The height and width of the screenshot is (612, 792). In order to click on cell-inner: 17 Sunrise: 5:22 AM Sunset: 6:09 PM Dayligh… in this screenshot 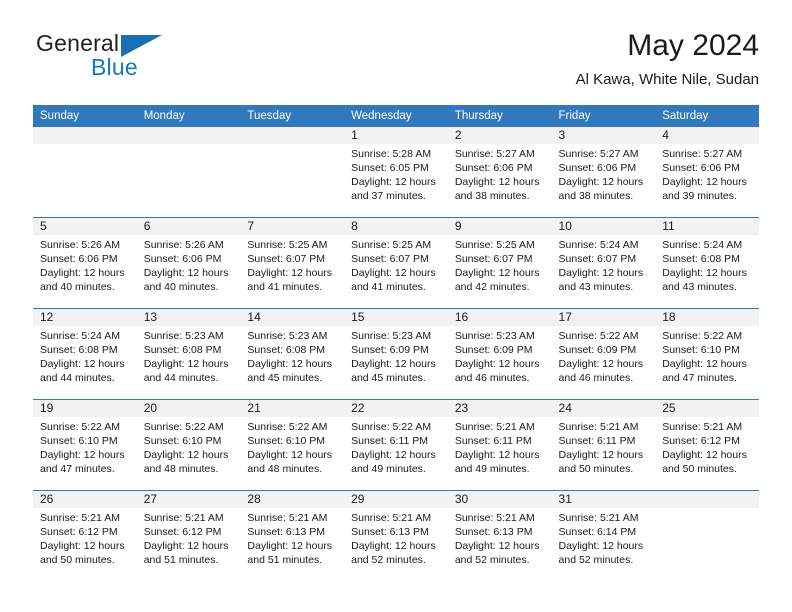, I will do `click(603, 354)`.